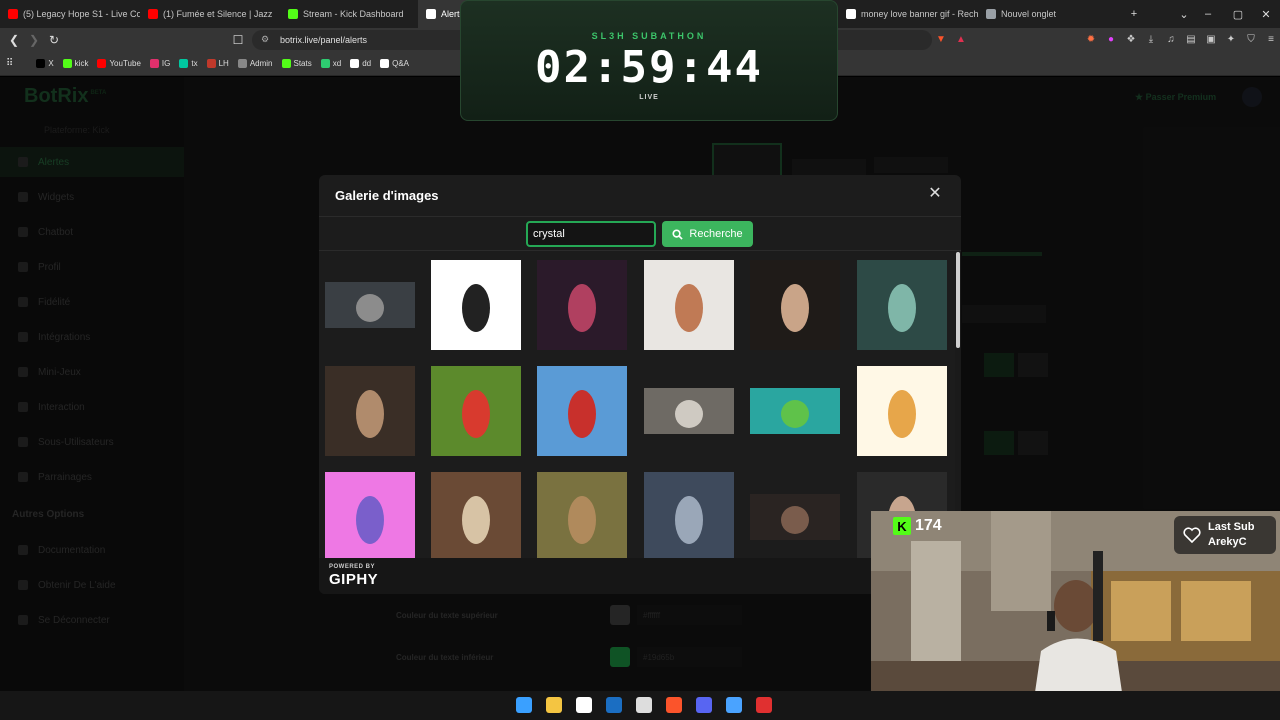 This screenshot has width=1280, height=720. What do you see at coordinates (674, 705) in the screenshot?
I see `brave-icon` at bounding box center [674, 705].